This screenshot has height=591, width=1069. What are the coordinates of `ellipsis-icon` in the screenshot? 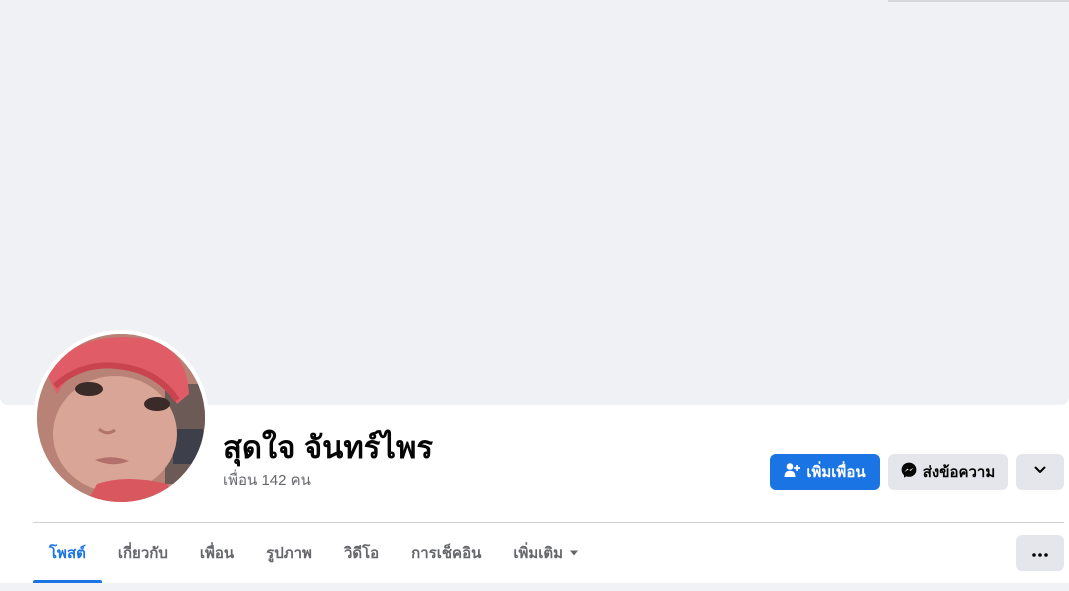 It's located at (1040, 553).